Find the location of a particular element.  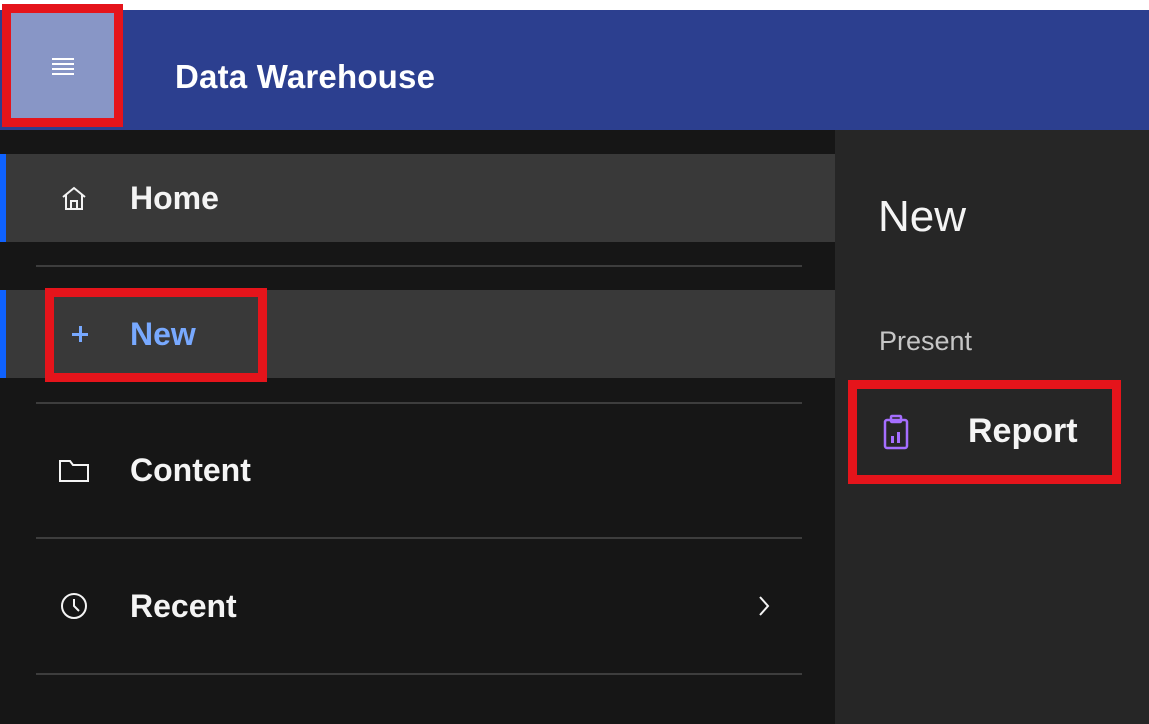

report-menu-item: Report is located at coordinates (984, 432).